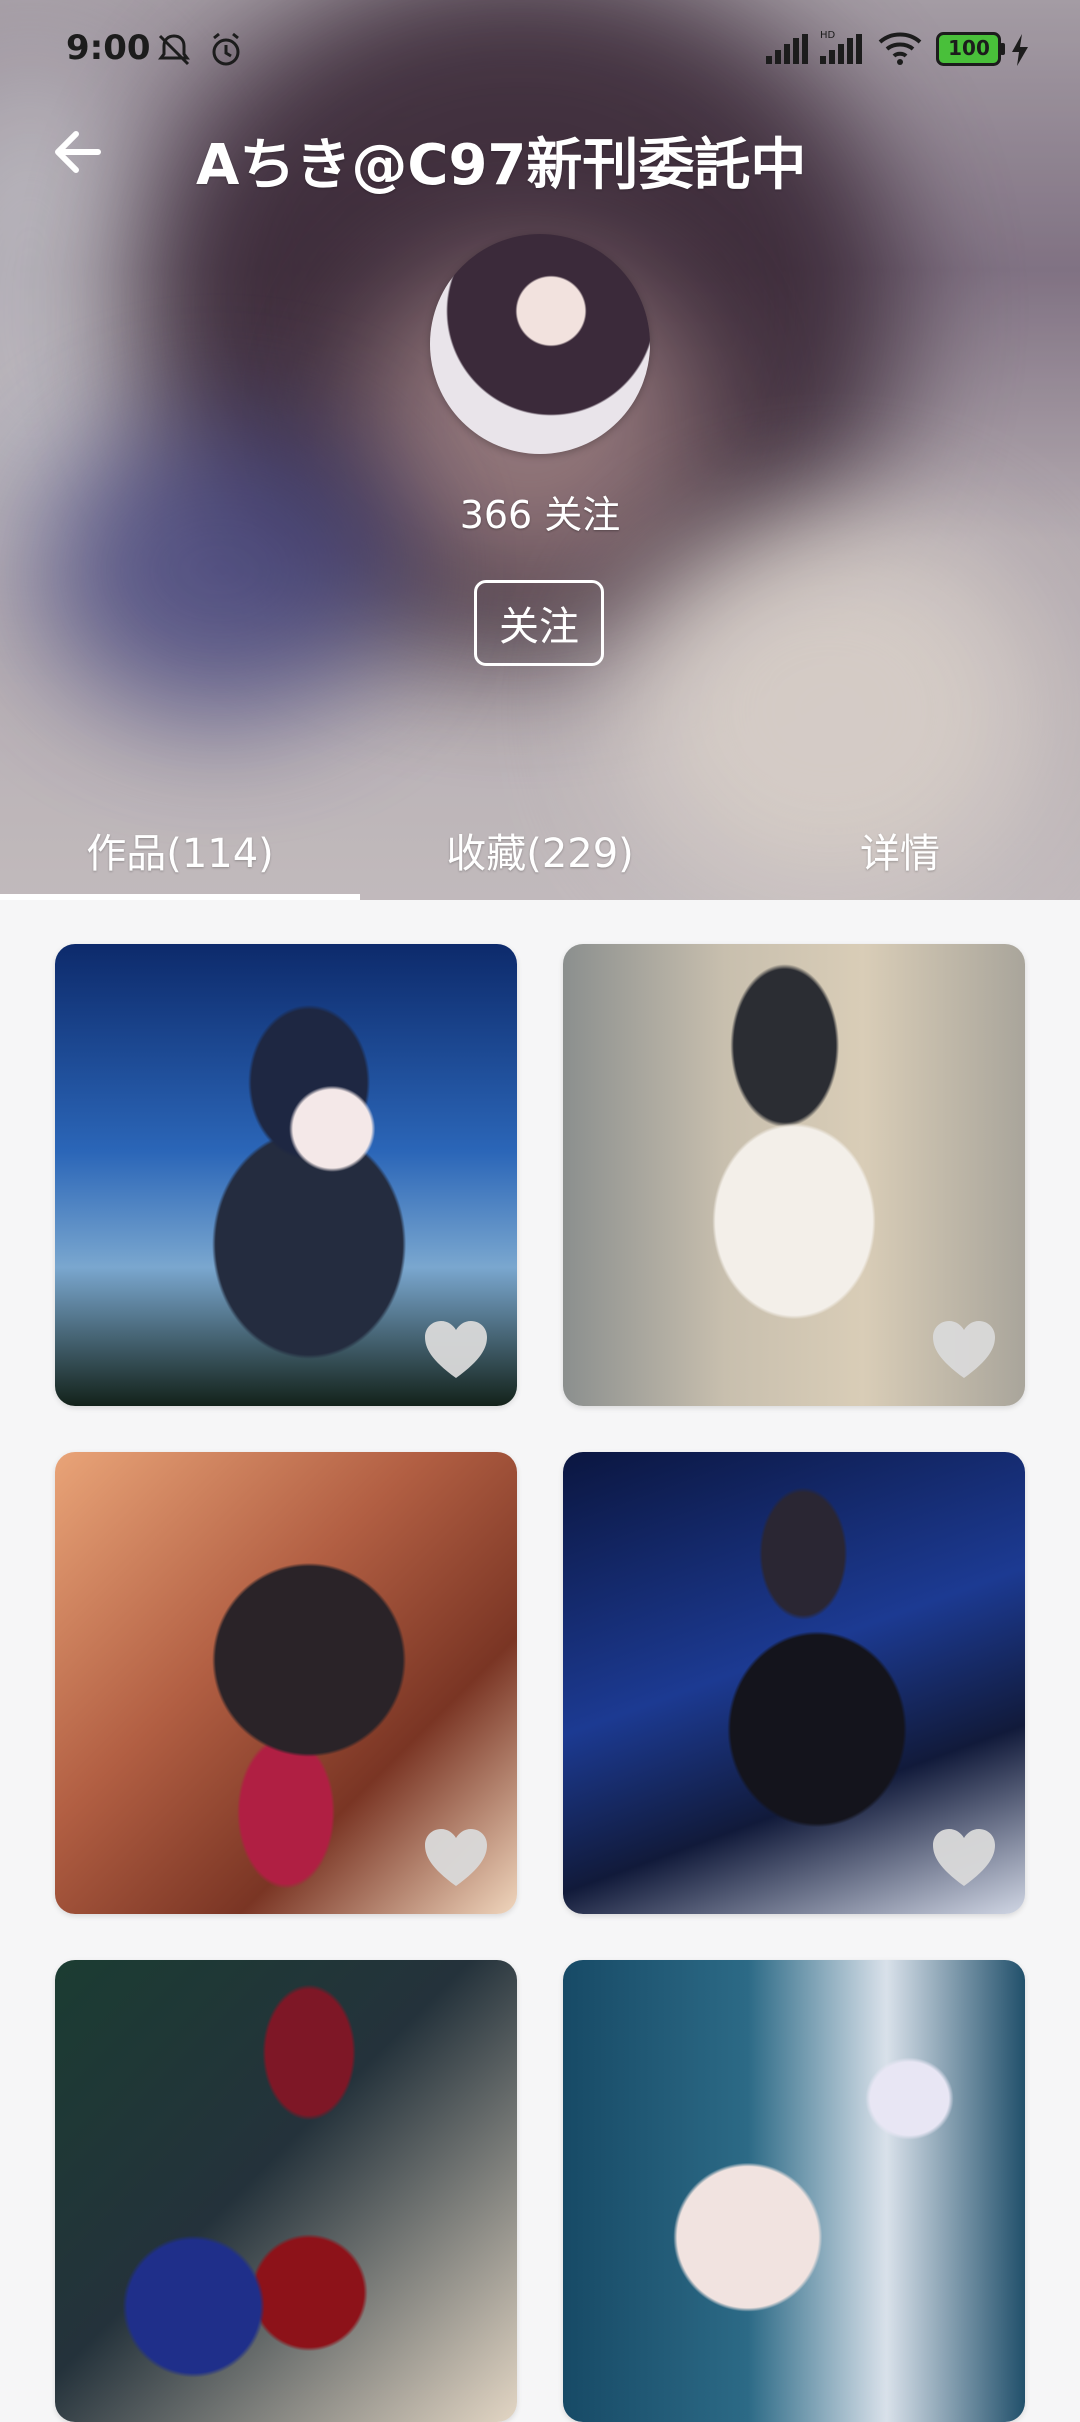 Image resolution: width=1080 pixels, height=2422 pixels. Describe the element at coordinates (174, 52) in the screenshot. I see `dnd-off-icon` at that location.